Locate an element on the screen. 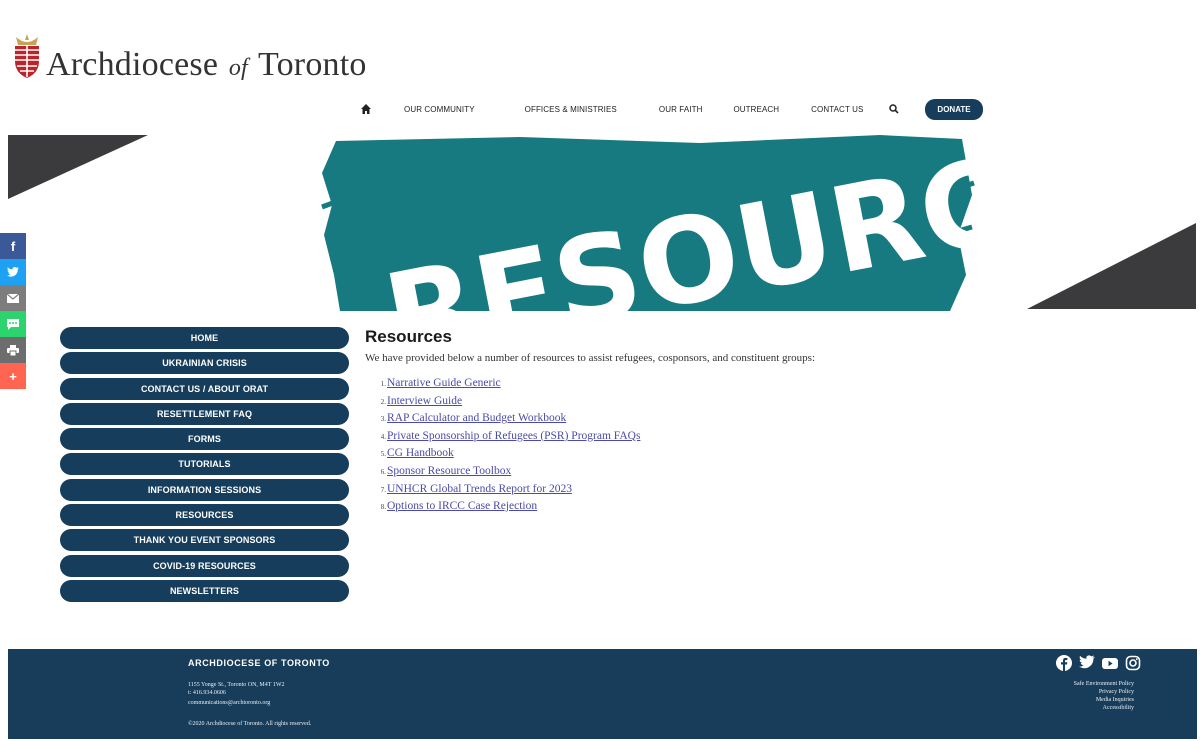 The width and height of the screenshot is (1204, 741). footer-link-privacy: Privacy Policy is located at coordinates (1116, 692).